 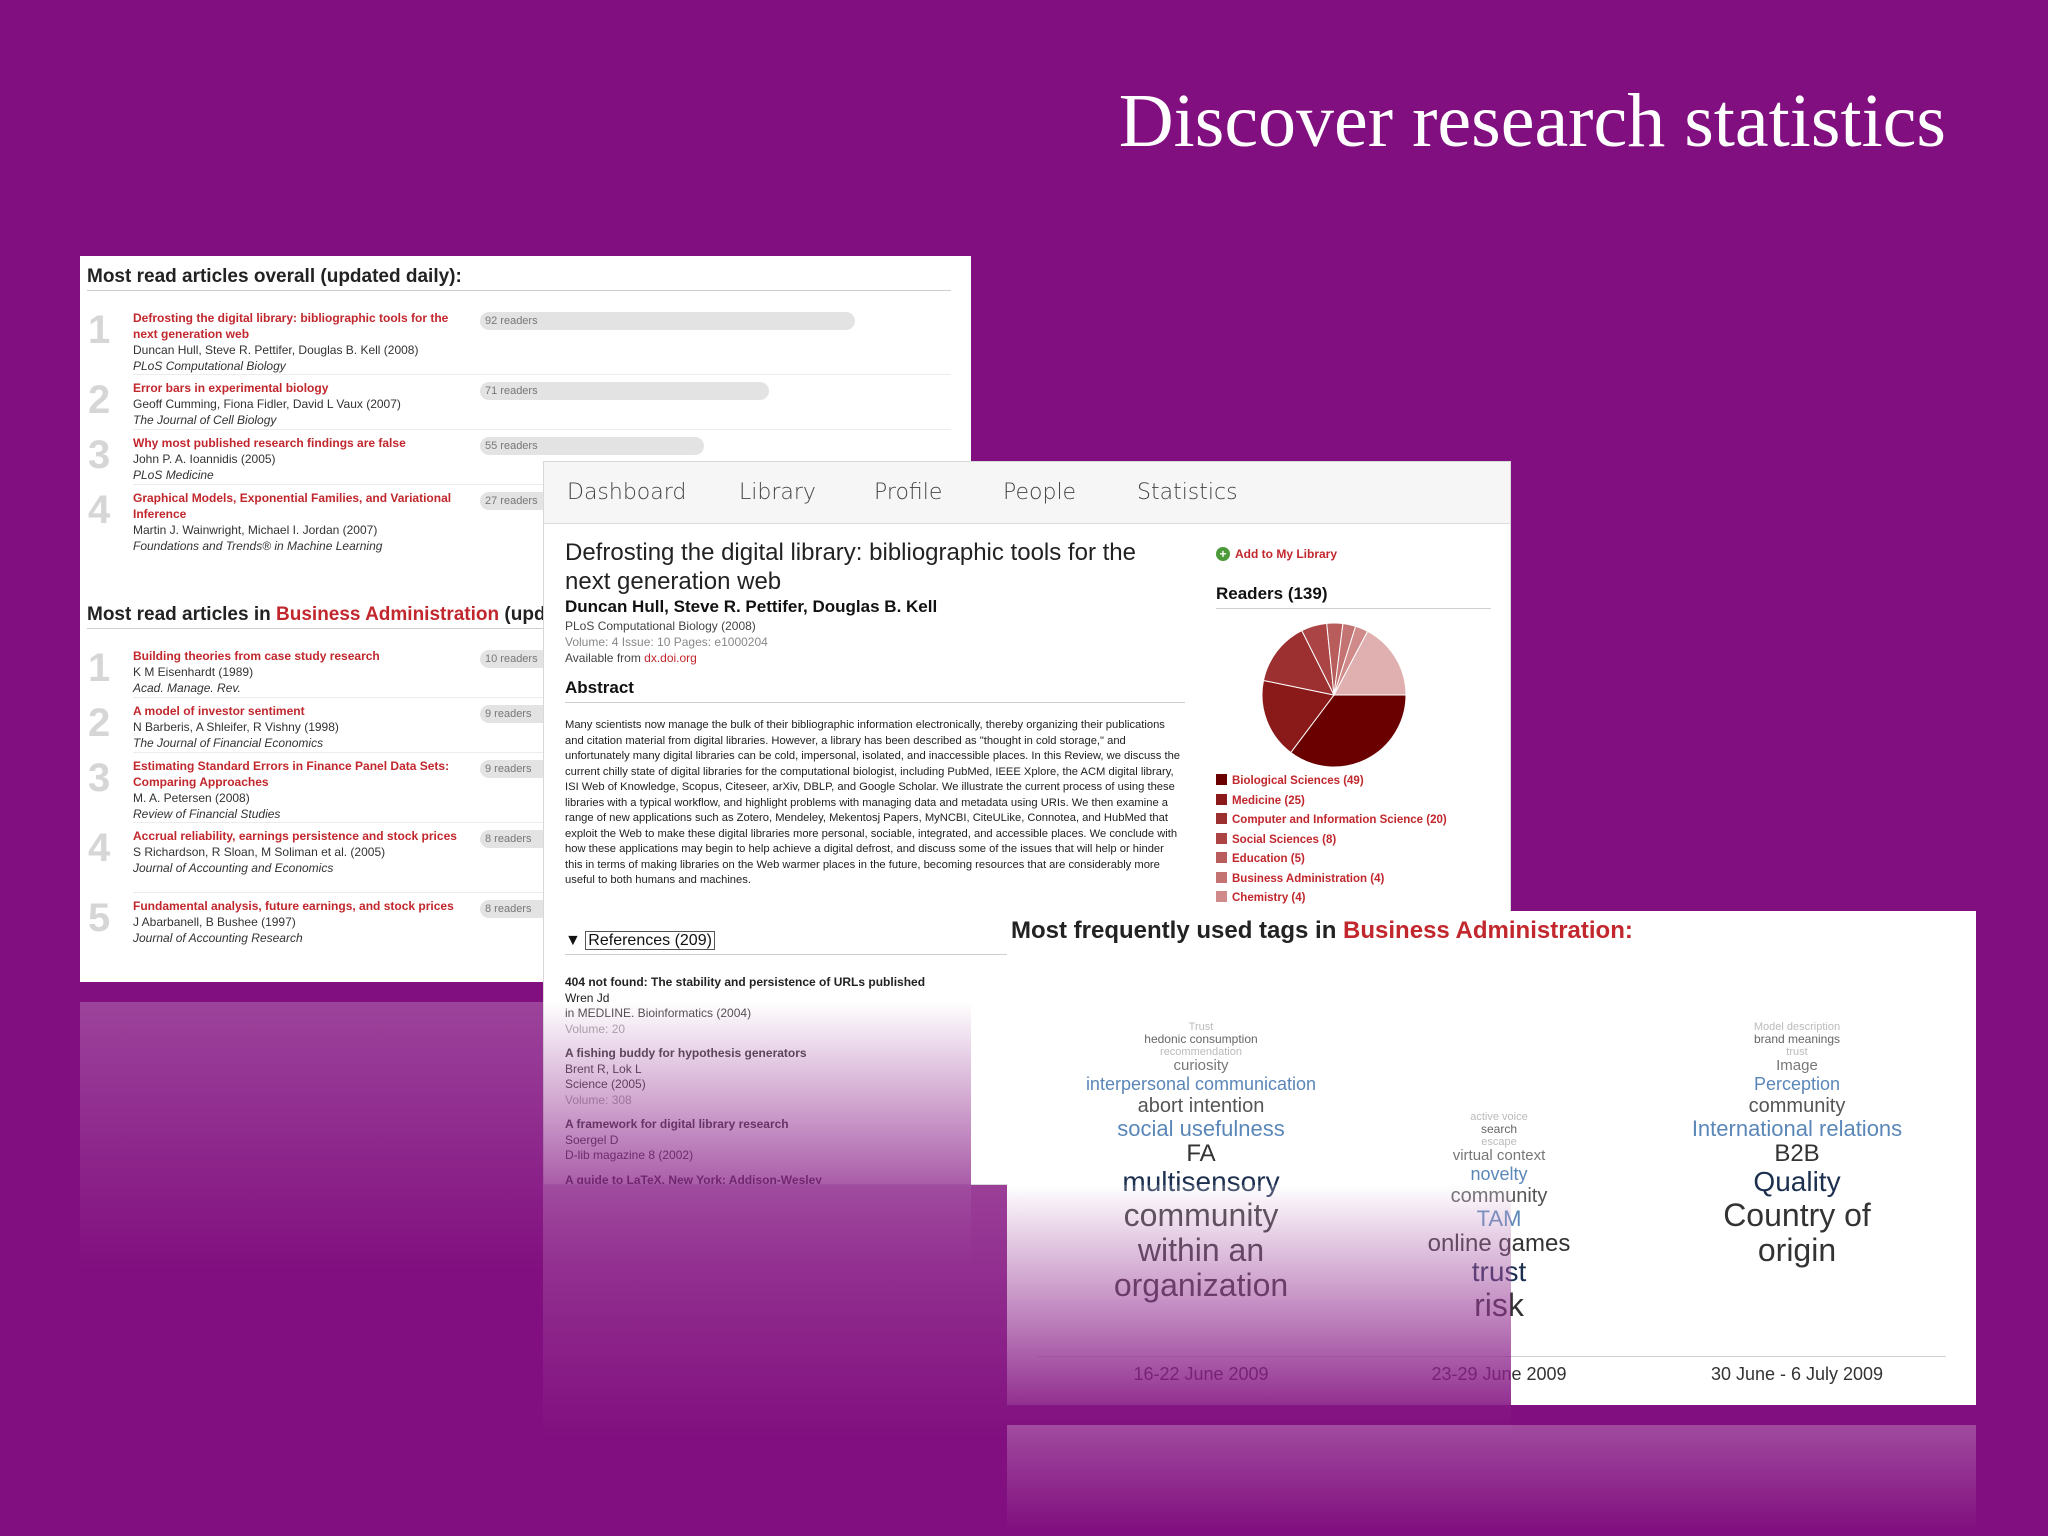 I want to click on tag-link: community, so click(x=1797, y=1106).